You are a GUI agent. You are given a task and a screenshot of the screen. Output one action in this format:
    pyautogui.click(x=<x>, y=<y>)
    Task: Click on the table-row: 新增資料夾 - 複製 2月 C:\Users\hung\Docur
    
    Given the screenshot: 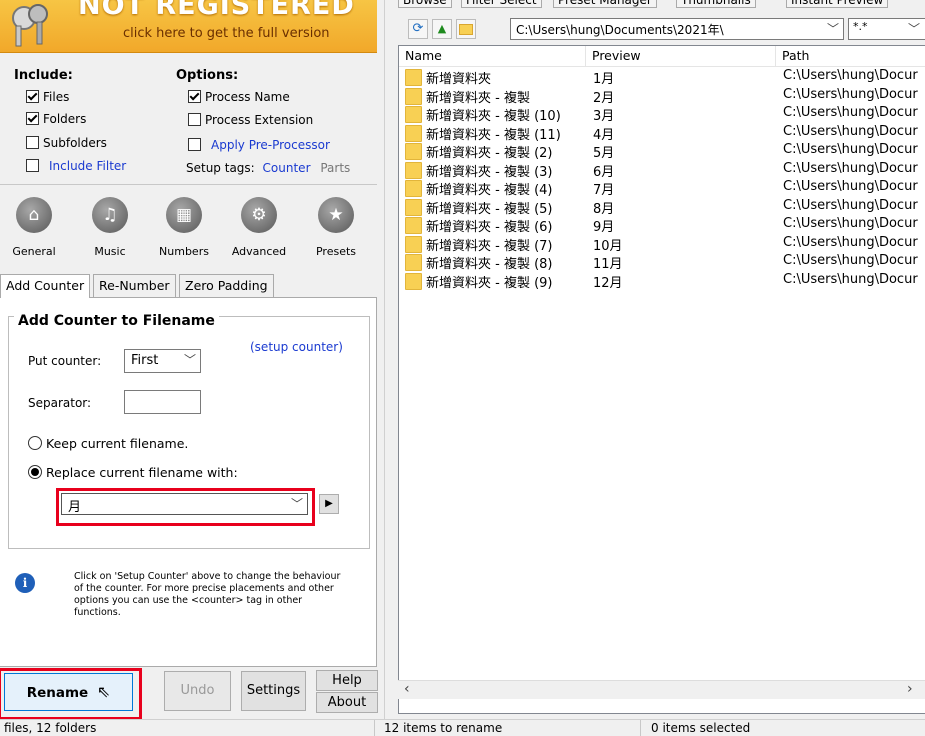 What is the action you would take?
    pyautogui.click(x=662, y=96)
    